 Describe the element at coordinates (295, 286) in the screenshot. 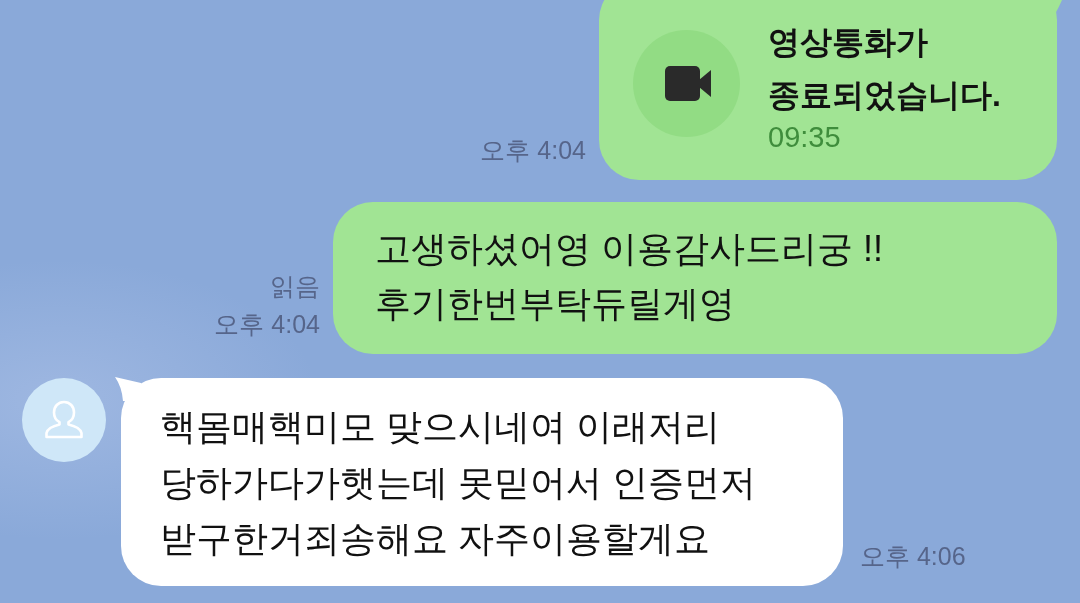

I see `read-receipt: 읽음` at that location.